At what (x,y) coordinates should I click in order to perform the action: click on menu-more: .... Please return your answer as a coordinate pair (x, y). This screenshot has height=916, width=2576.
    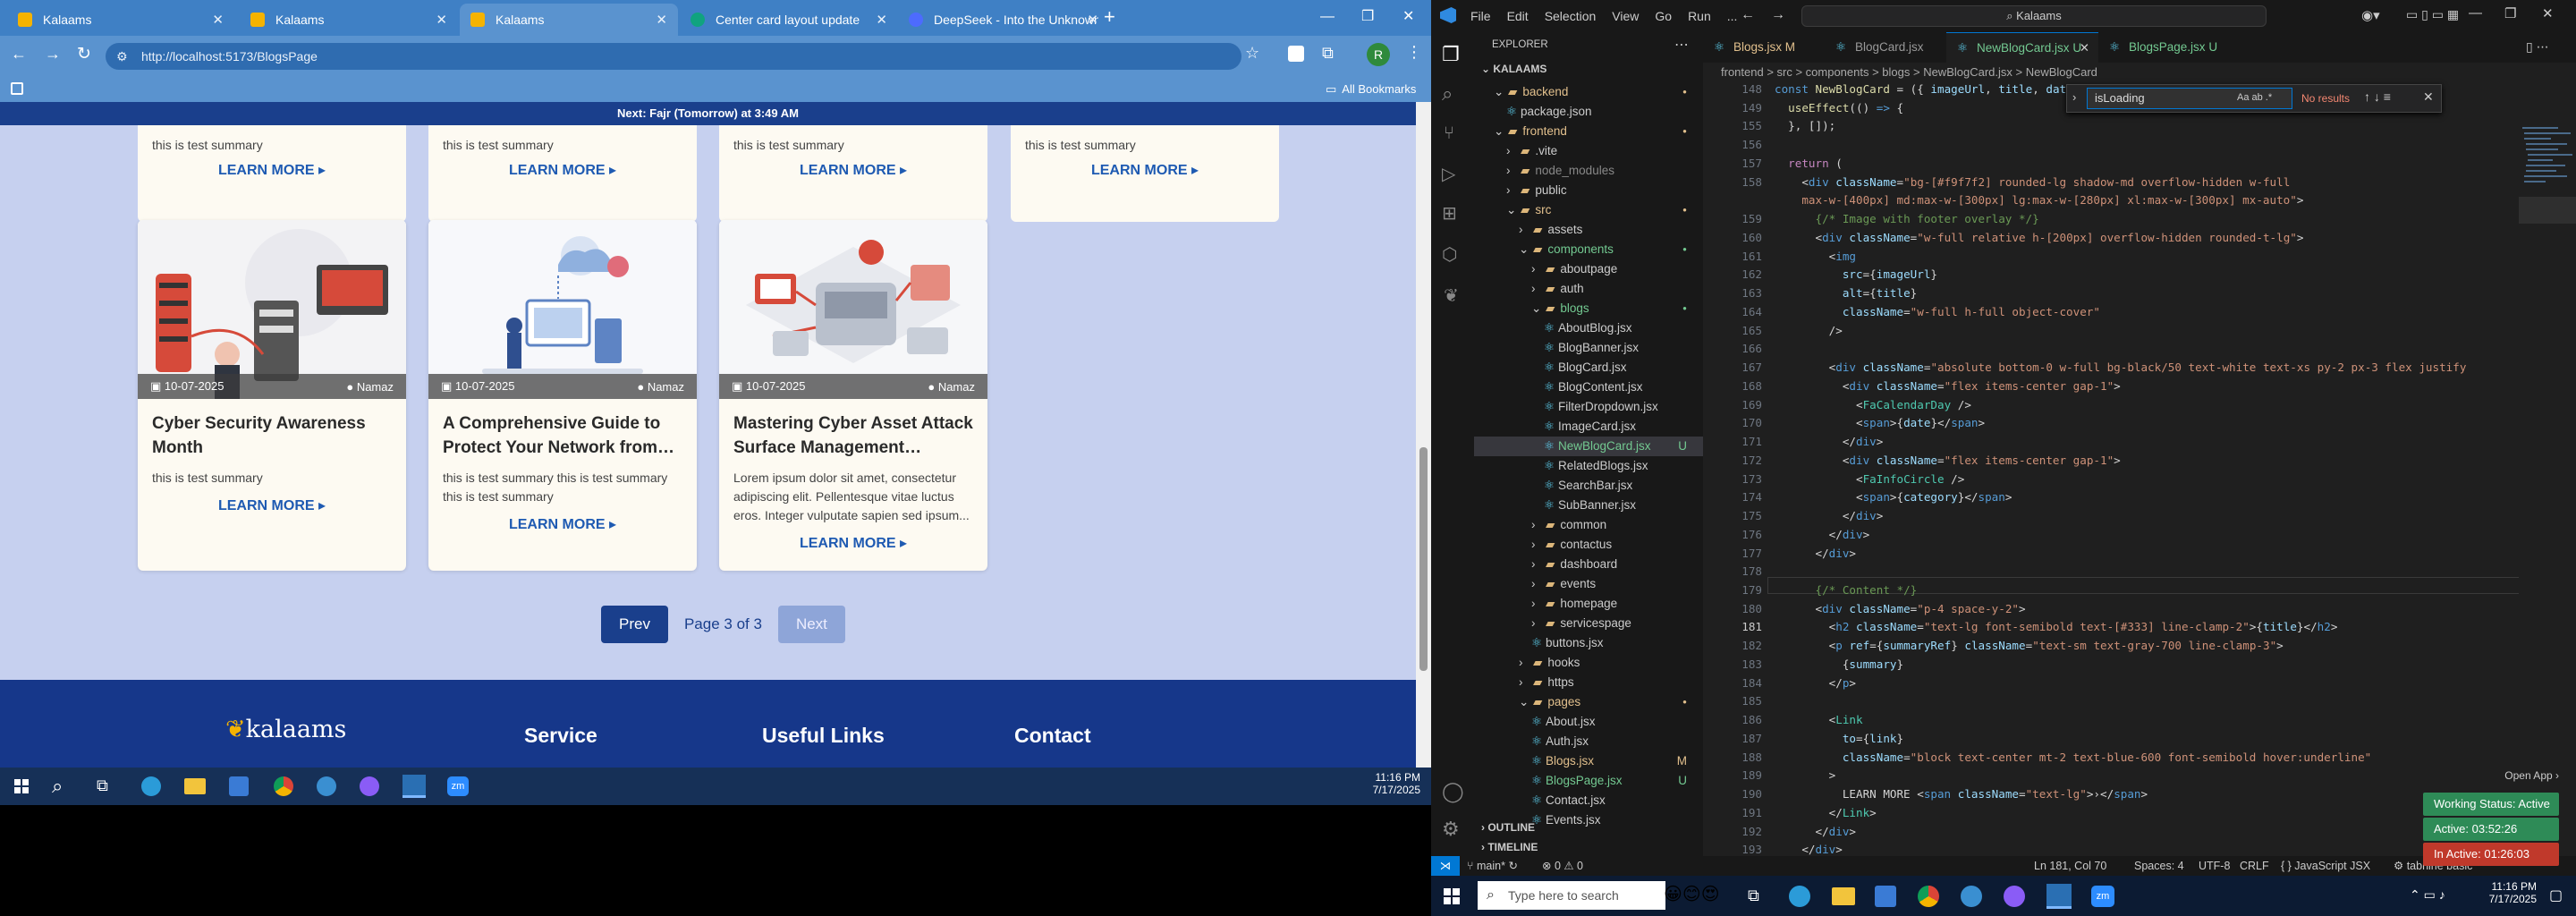
    Looking at the image, I should click on (1732, 16).